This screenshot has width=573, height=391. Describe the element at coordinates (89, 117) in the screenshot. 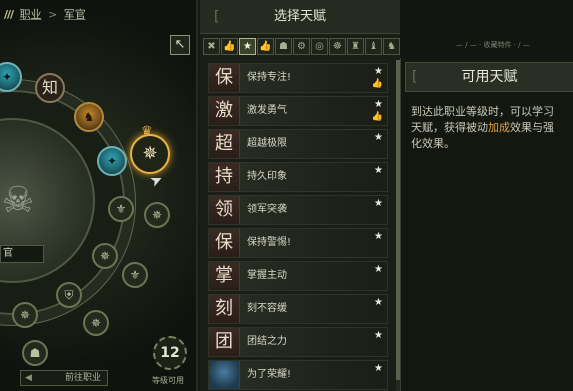

I see `talent-node-portrait: ♞` at that location.